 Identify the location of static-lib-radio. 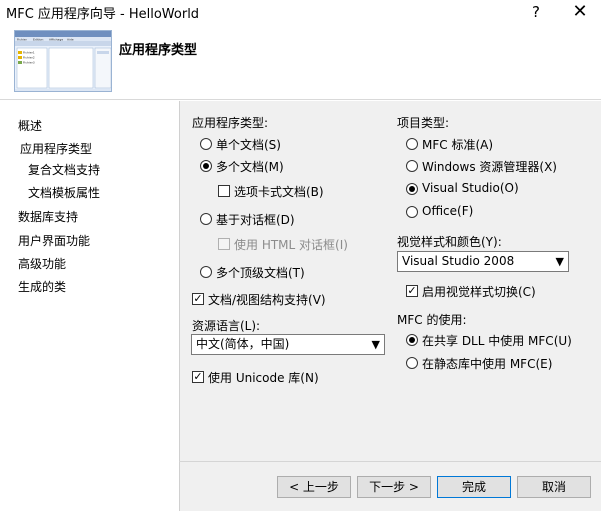
(412, 363).